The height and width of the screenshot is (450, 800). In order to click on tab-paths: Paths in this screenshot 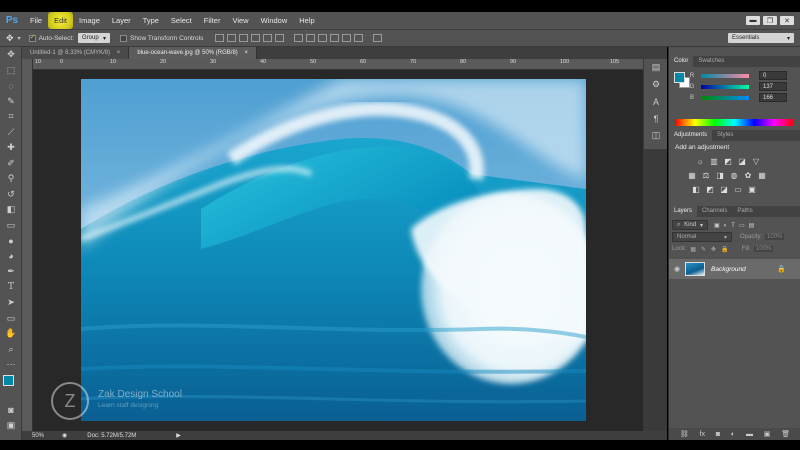, I will do `click(744, 211)`.